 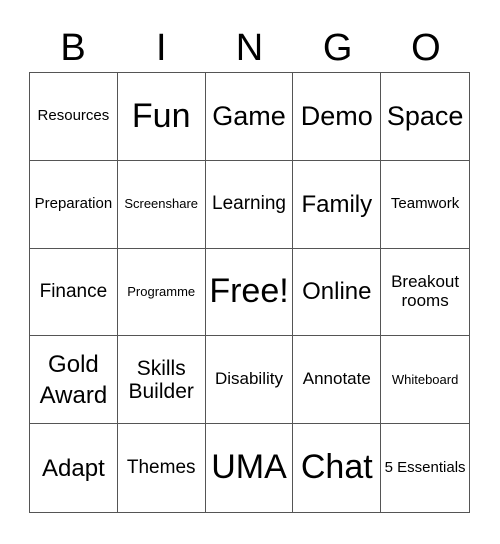 I want to click on cell-label: Family, so click(x=337, y=204).